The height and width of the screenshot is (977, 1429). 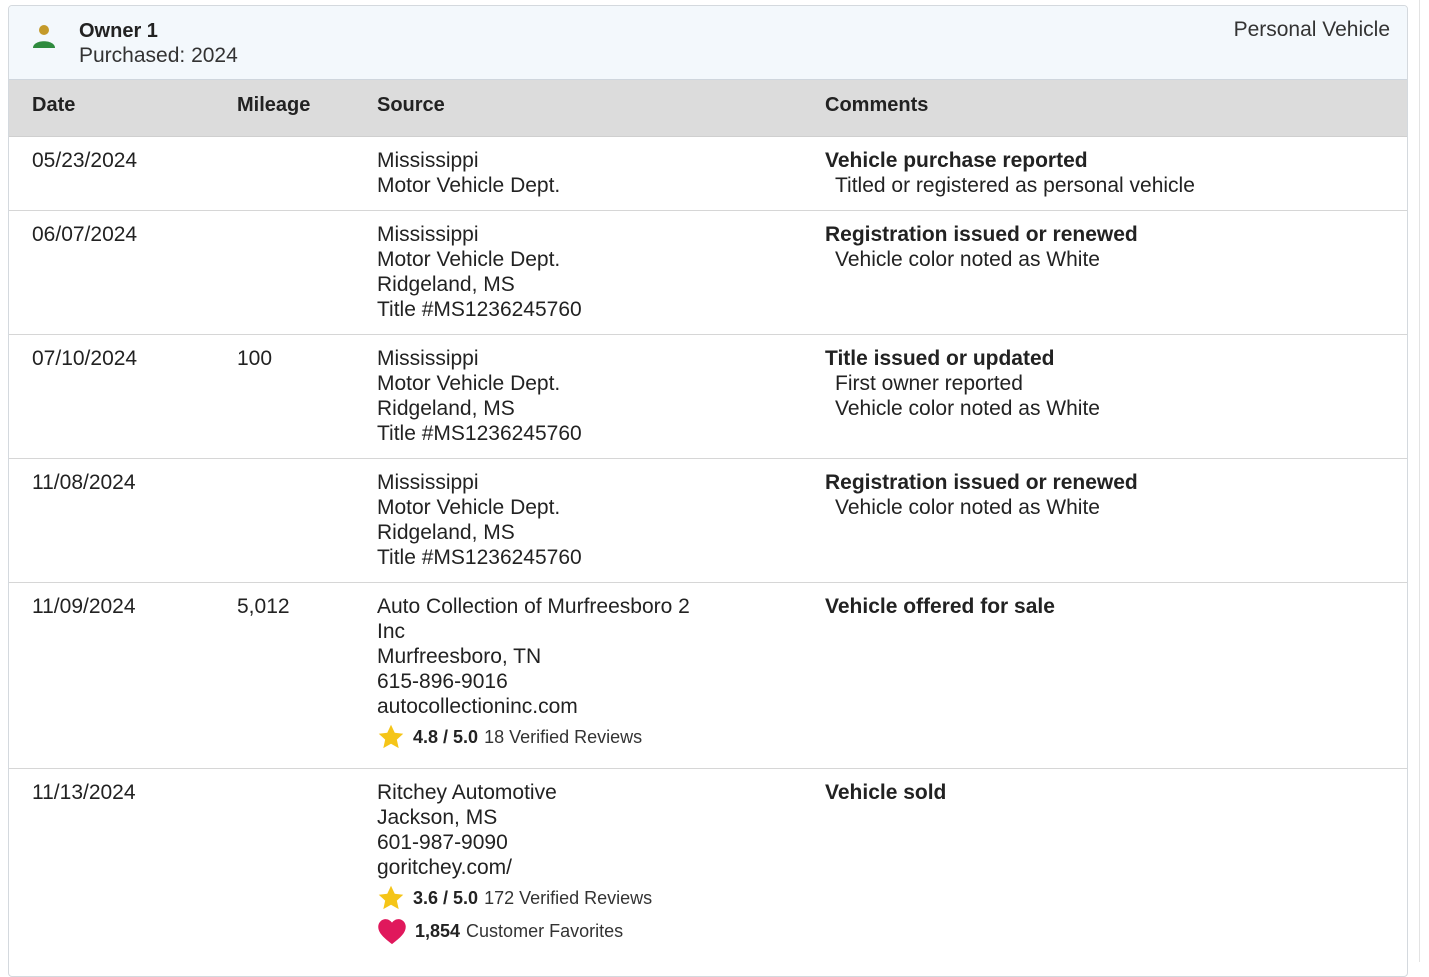 I want to click on row-date: 11/08/2024, so click(x=84, y=482).